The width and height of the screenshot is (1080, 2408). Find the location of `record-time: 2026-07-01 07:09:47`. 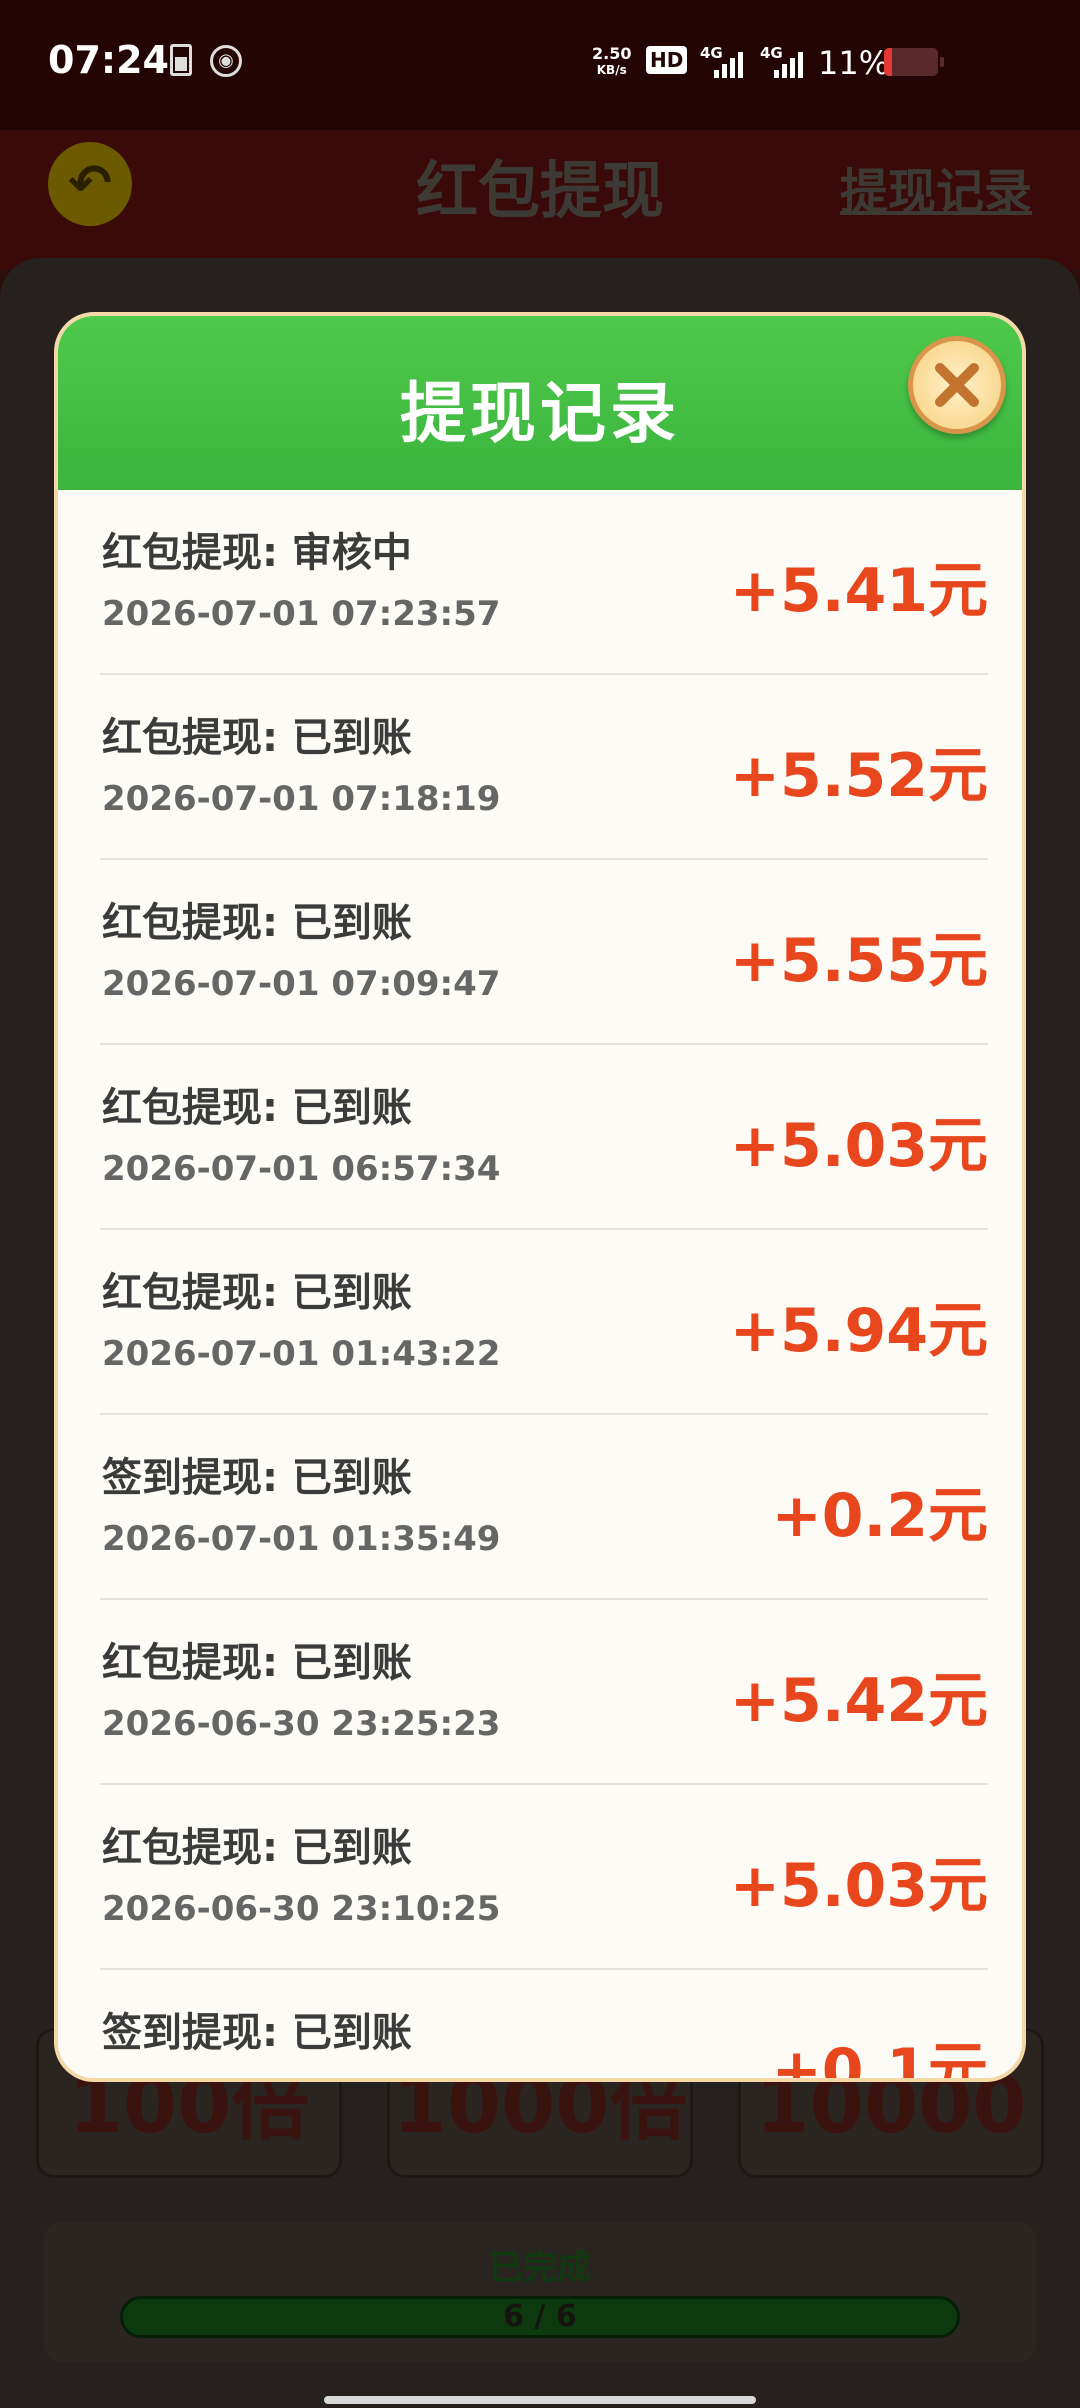

record-time: 2026-07-01 07:09:47 is located at coordinates (301, 984).